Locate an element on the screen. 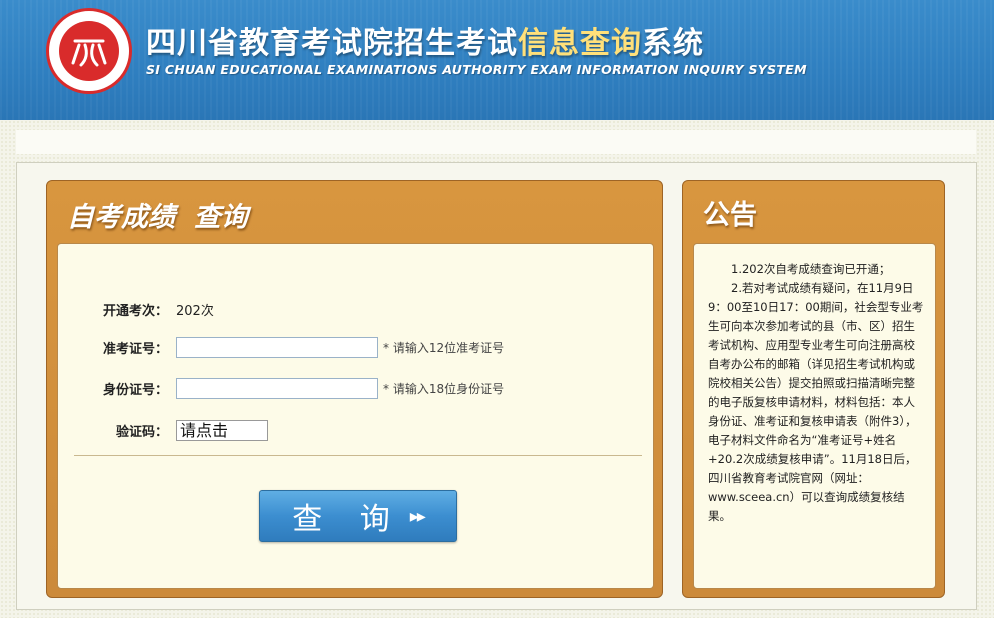  id-row: 身份证号： * 请输入18位身份证号 is located at coordinates (281, 388).